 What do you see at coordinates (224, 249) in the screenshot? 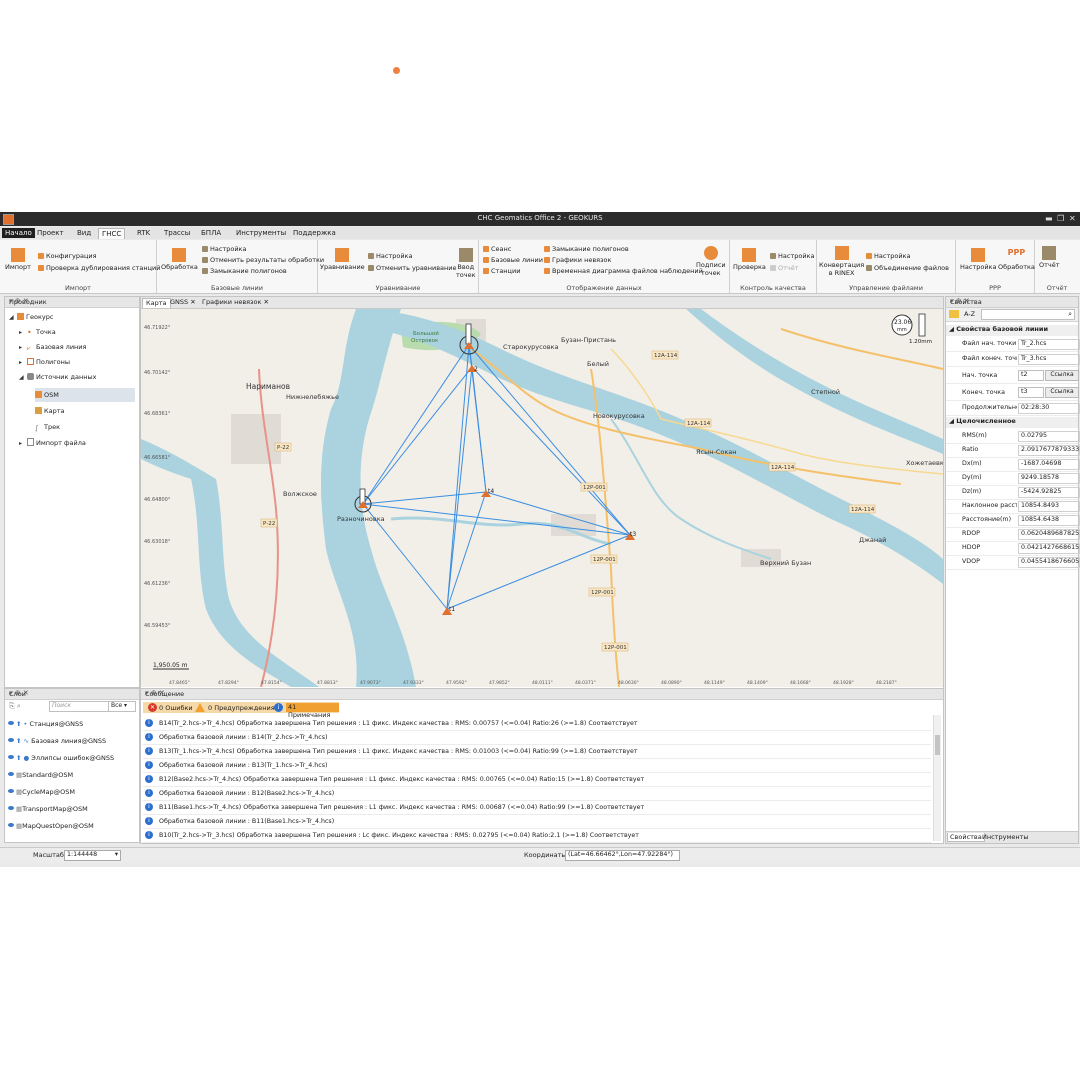
I see `baseline-settings-button: Настройка` at bounding box center [224, 249].